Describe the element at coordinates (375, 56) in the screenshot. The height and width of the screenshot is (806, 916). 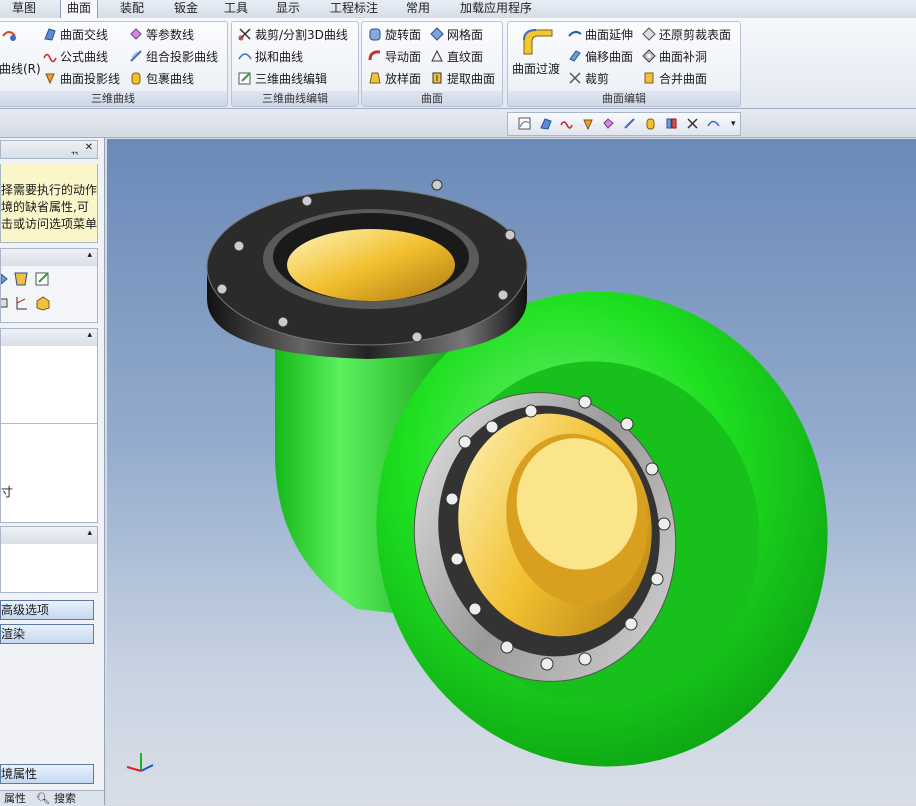
I see `sweep-icon` at that location.